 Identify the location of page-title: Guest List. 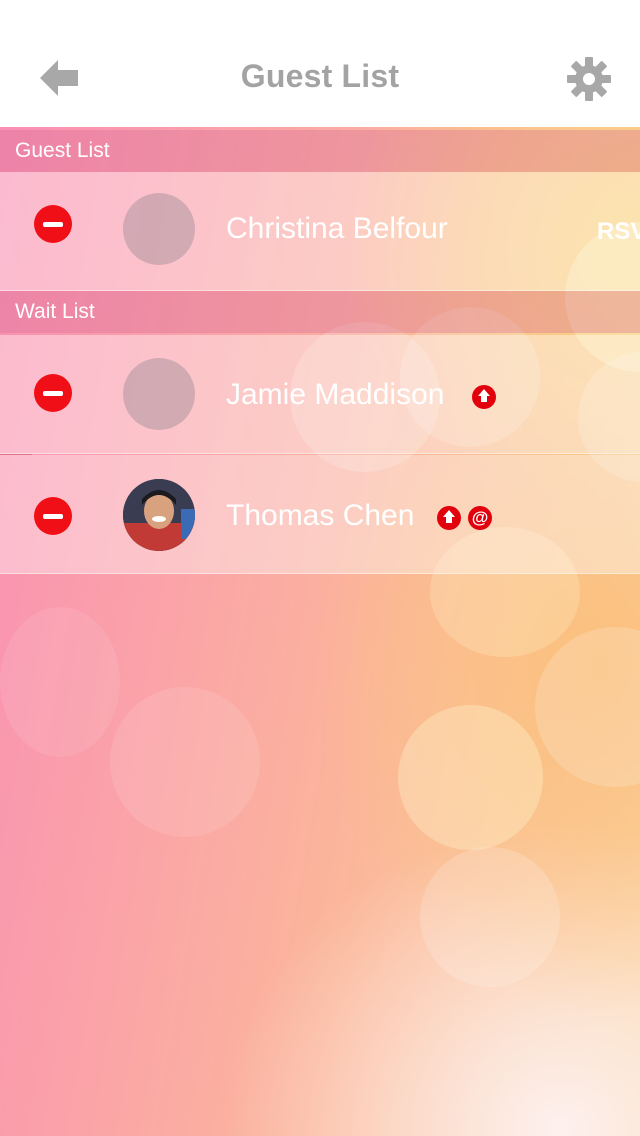
(320, 76).